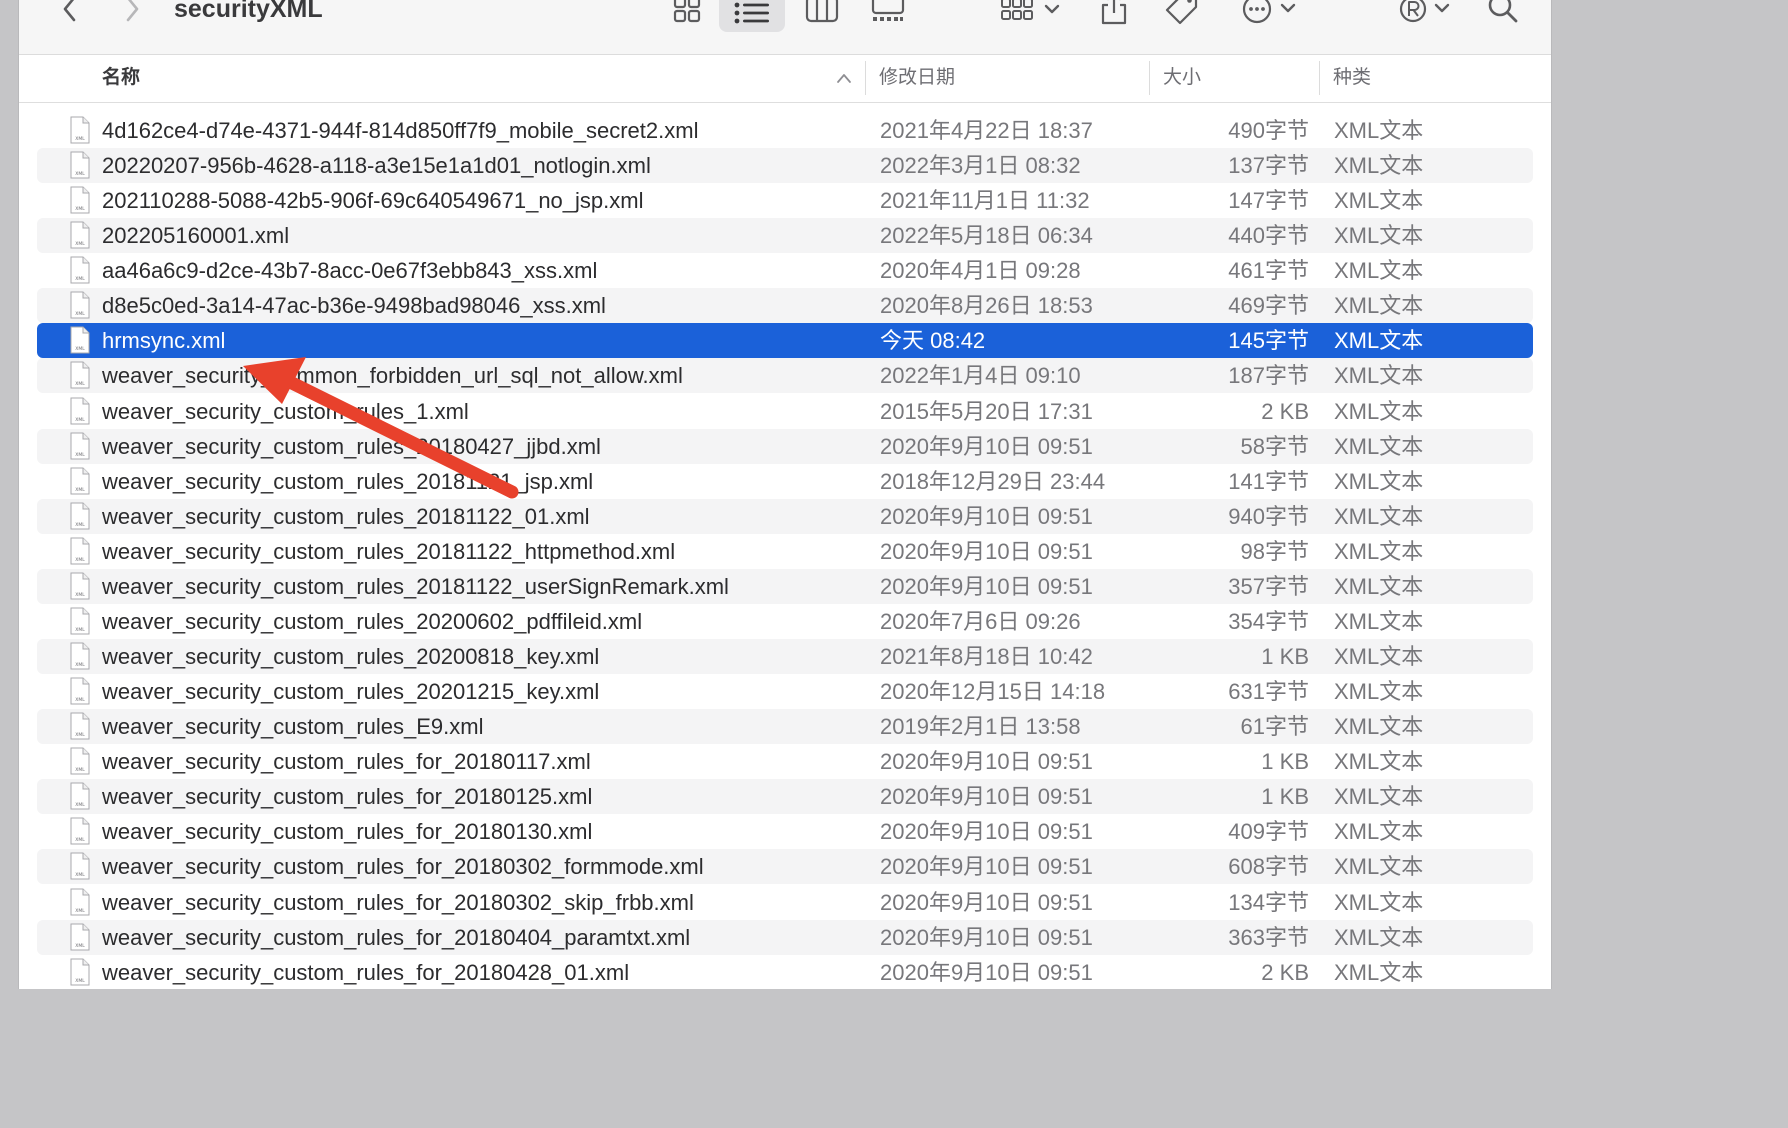 This screenshot has width=1788, height=1128. What do you see at coordinates (70, 13) in the screenshot?
I see `chevron-left-icon` at bounding box center [70, 13].